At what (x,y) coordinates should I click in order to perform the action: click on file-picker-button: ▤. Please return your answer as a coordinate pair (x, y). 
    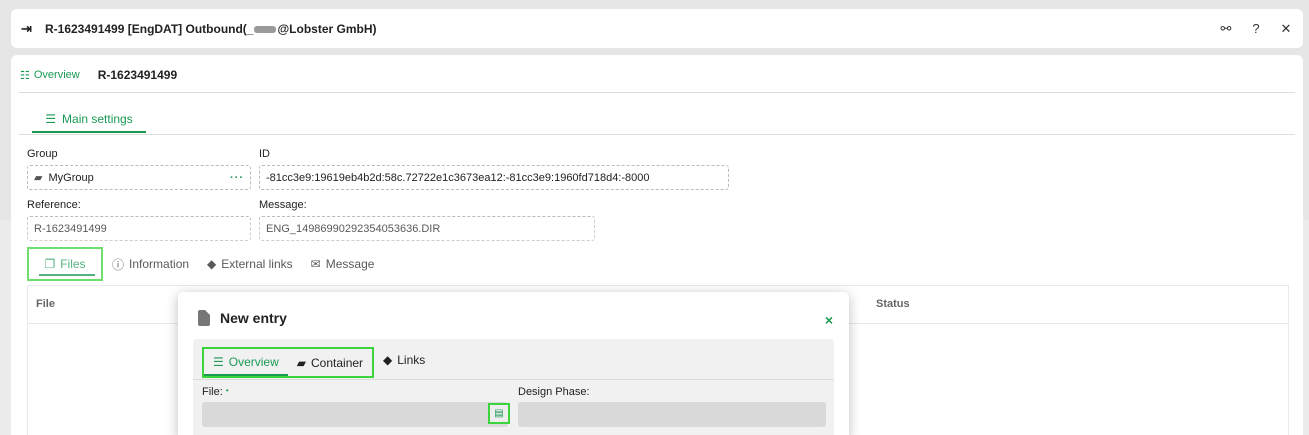
    Looking at the image, I should click on (499, 413).